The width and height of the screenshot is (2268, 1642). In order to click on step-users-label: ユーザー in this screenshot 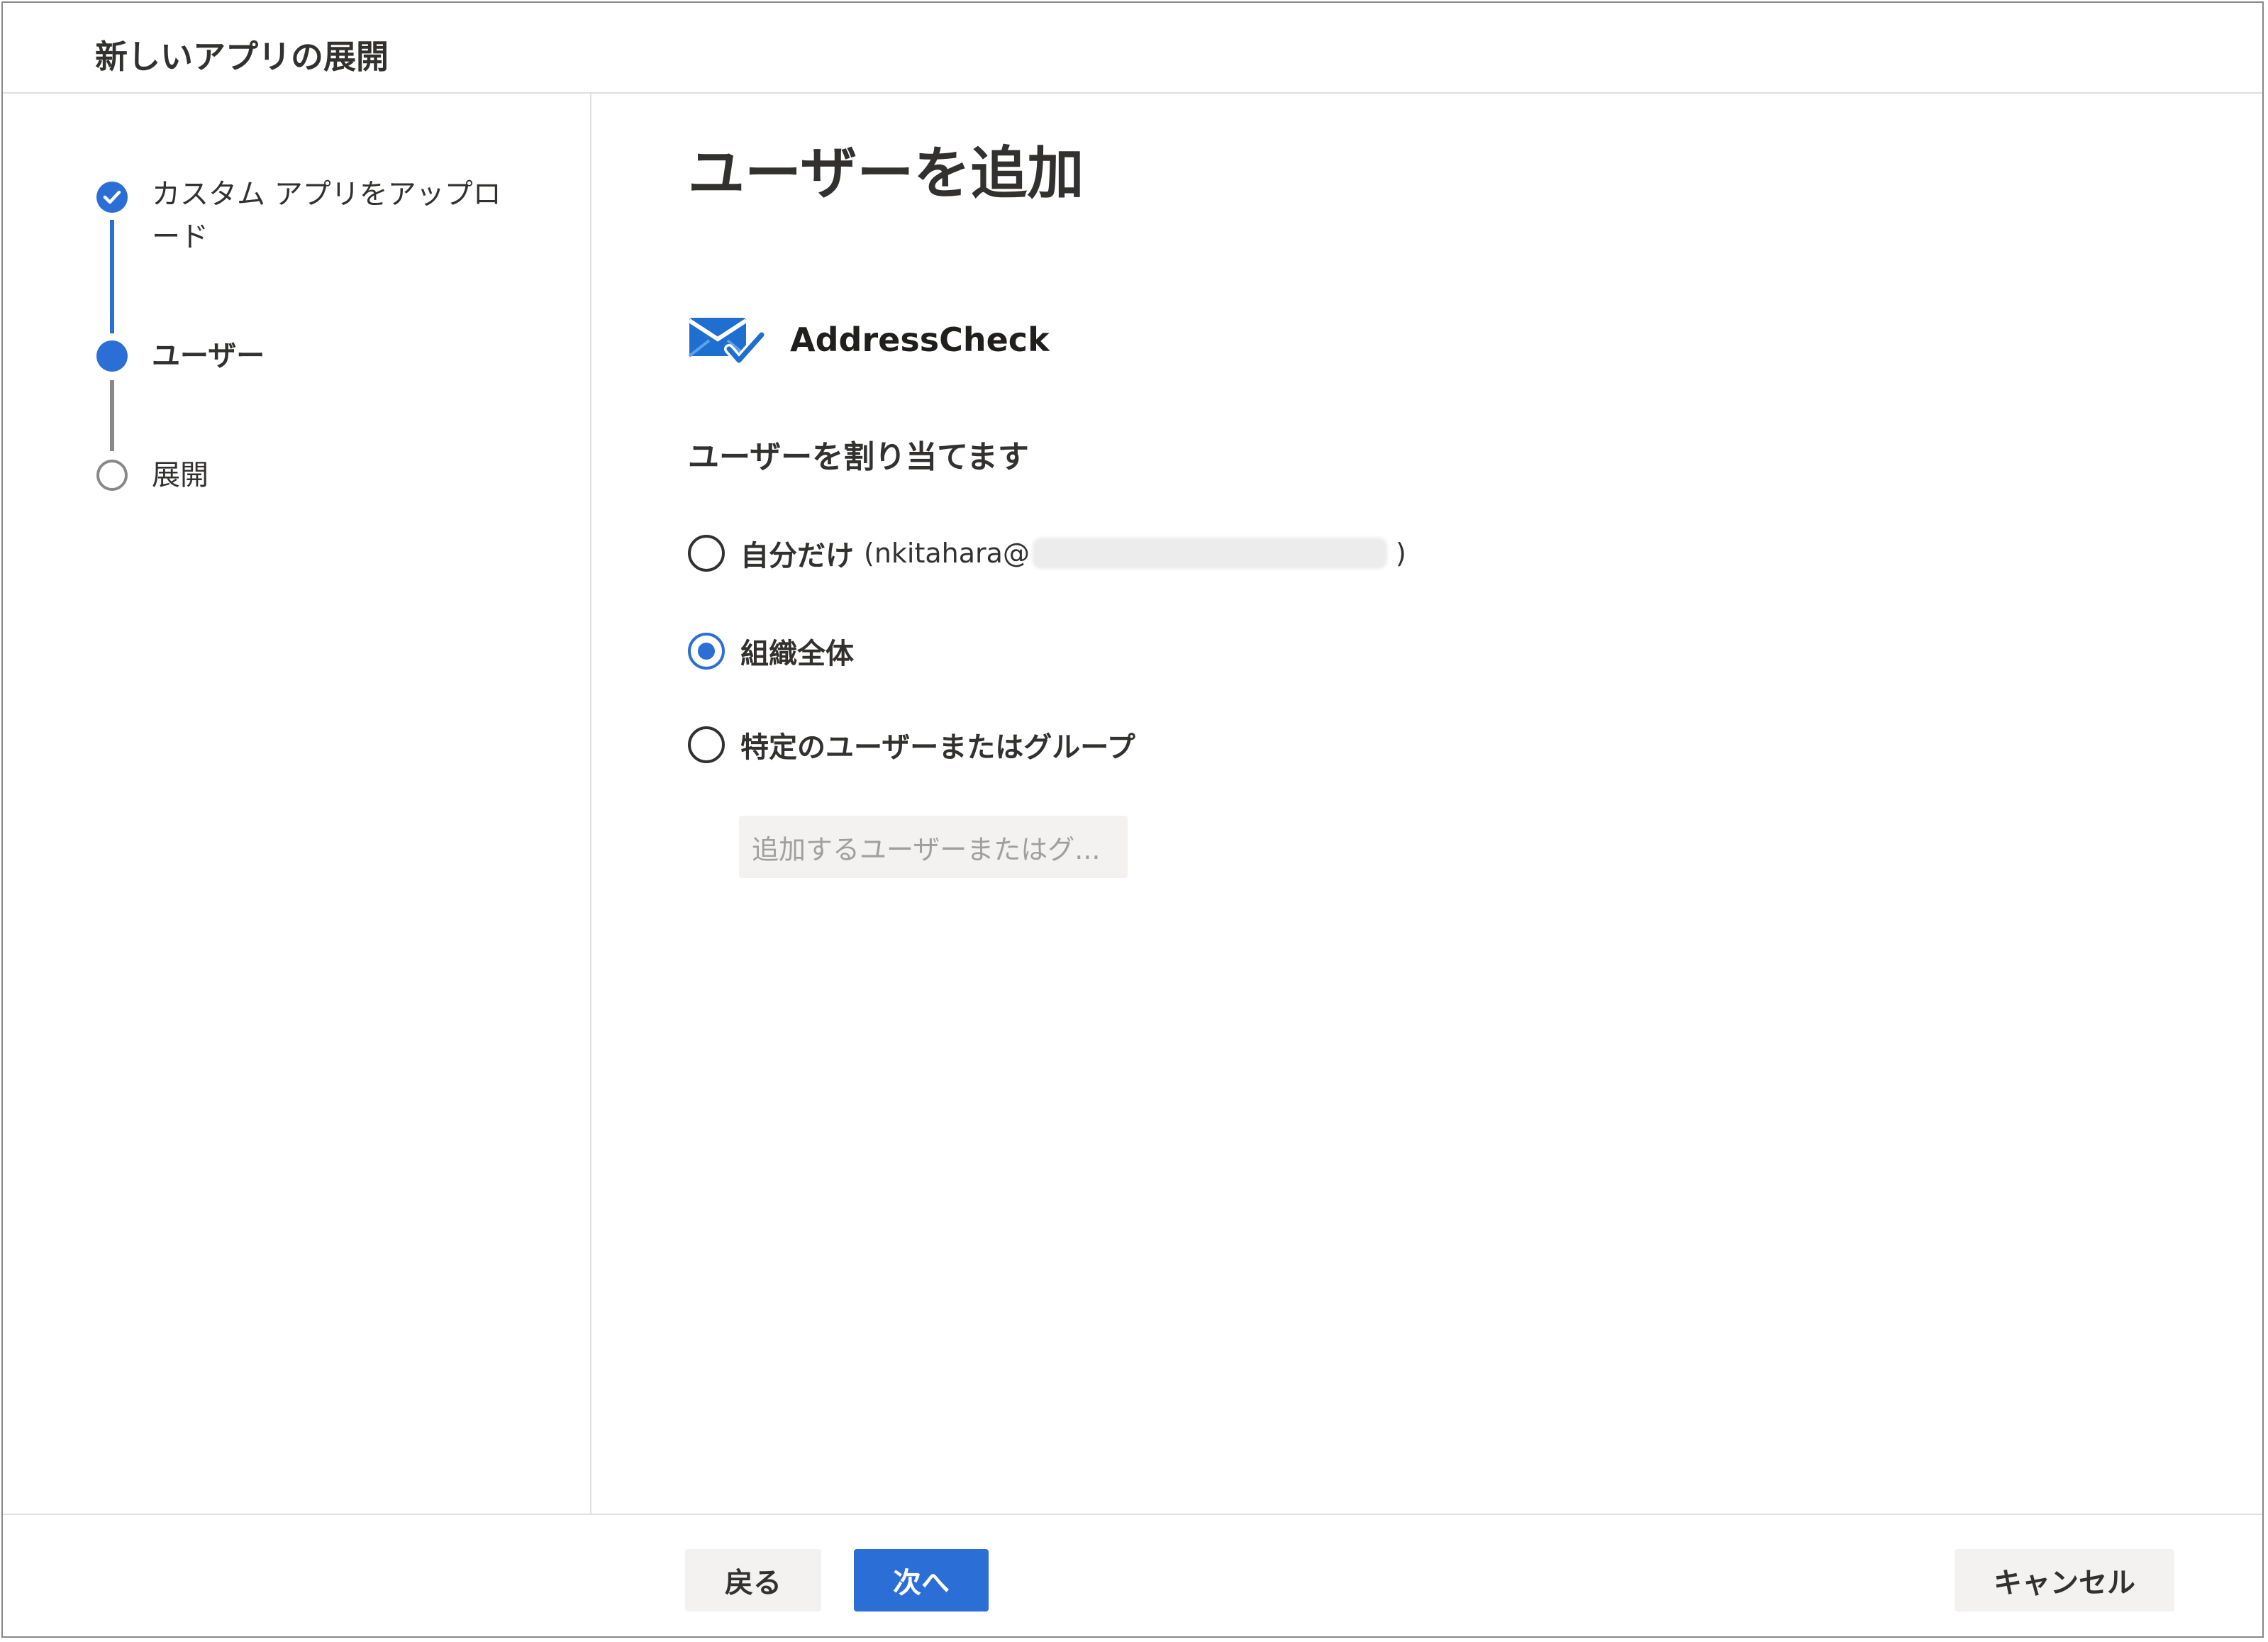, I will do `click(208, 356)`.